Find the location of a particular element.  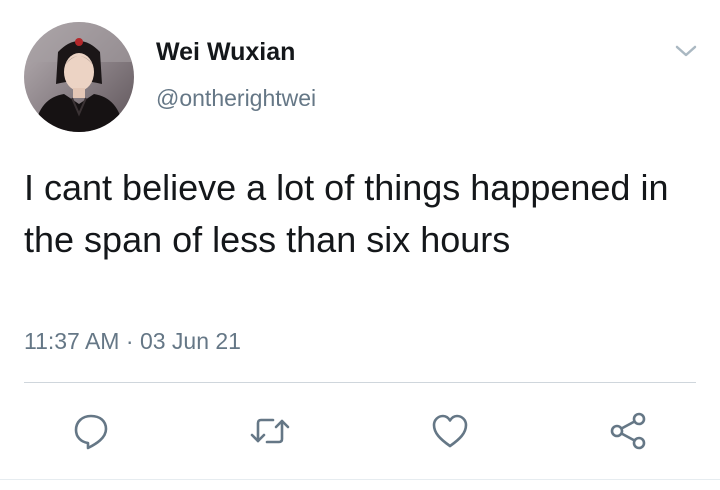

tweet-time: 11:37 AM is located at coordinates (72, 341).